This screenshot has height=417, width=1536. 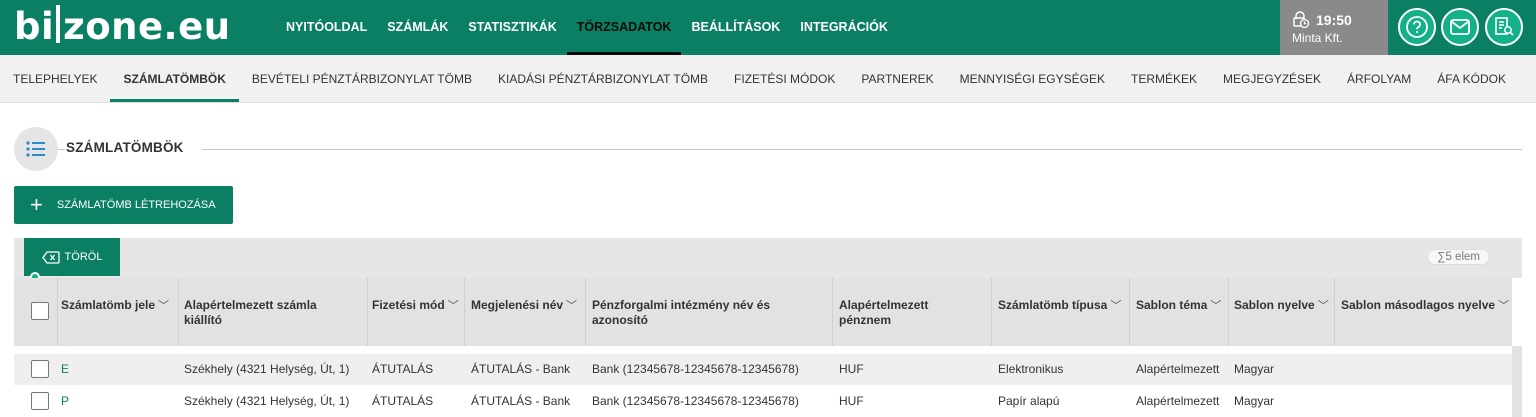 I want to click on create-invoice-block-button: + SZÁMLATÖMB LÉTREHOZÁSA, so click(x=123, y=205).